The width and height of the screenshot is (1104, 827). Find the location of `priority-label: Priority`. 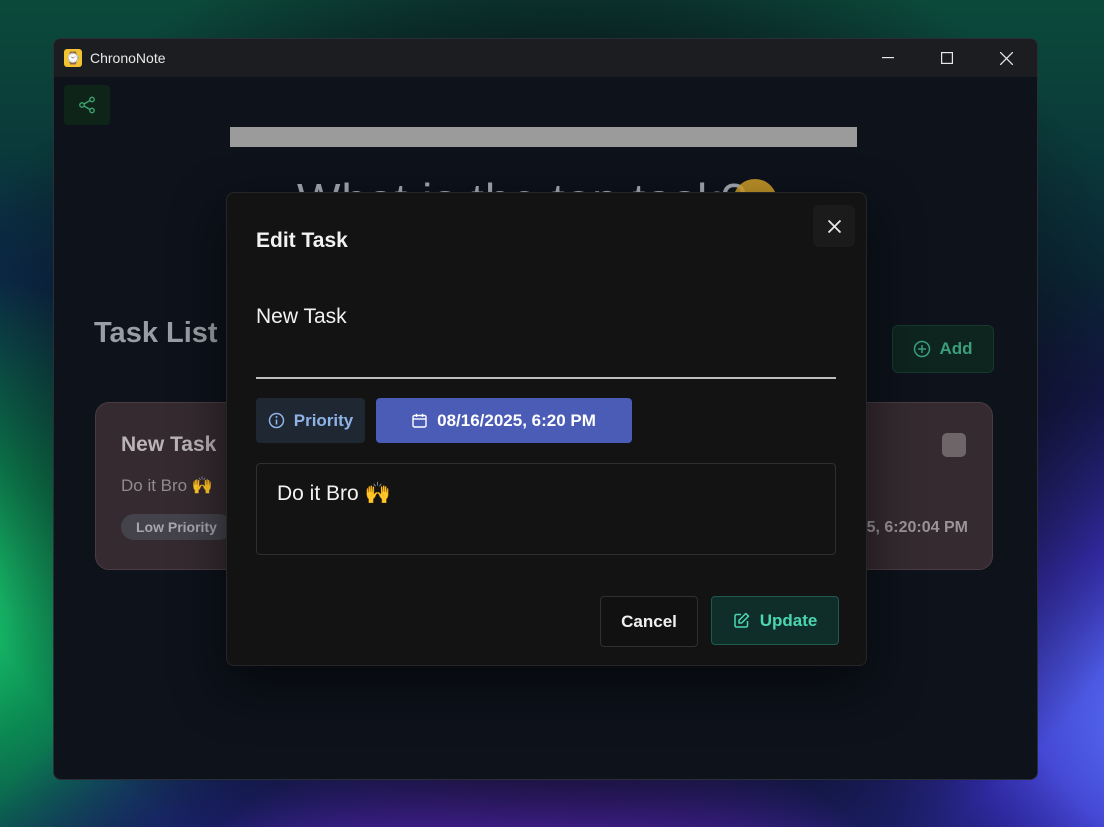

priority-label: Priority is located at coordinates (323, 420).